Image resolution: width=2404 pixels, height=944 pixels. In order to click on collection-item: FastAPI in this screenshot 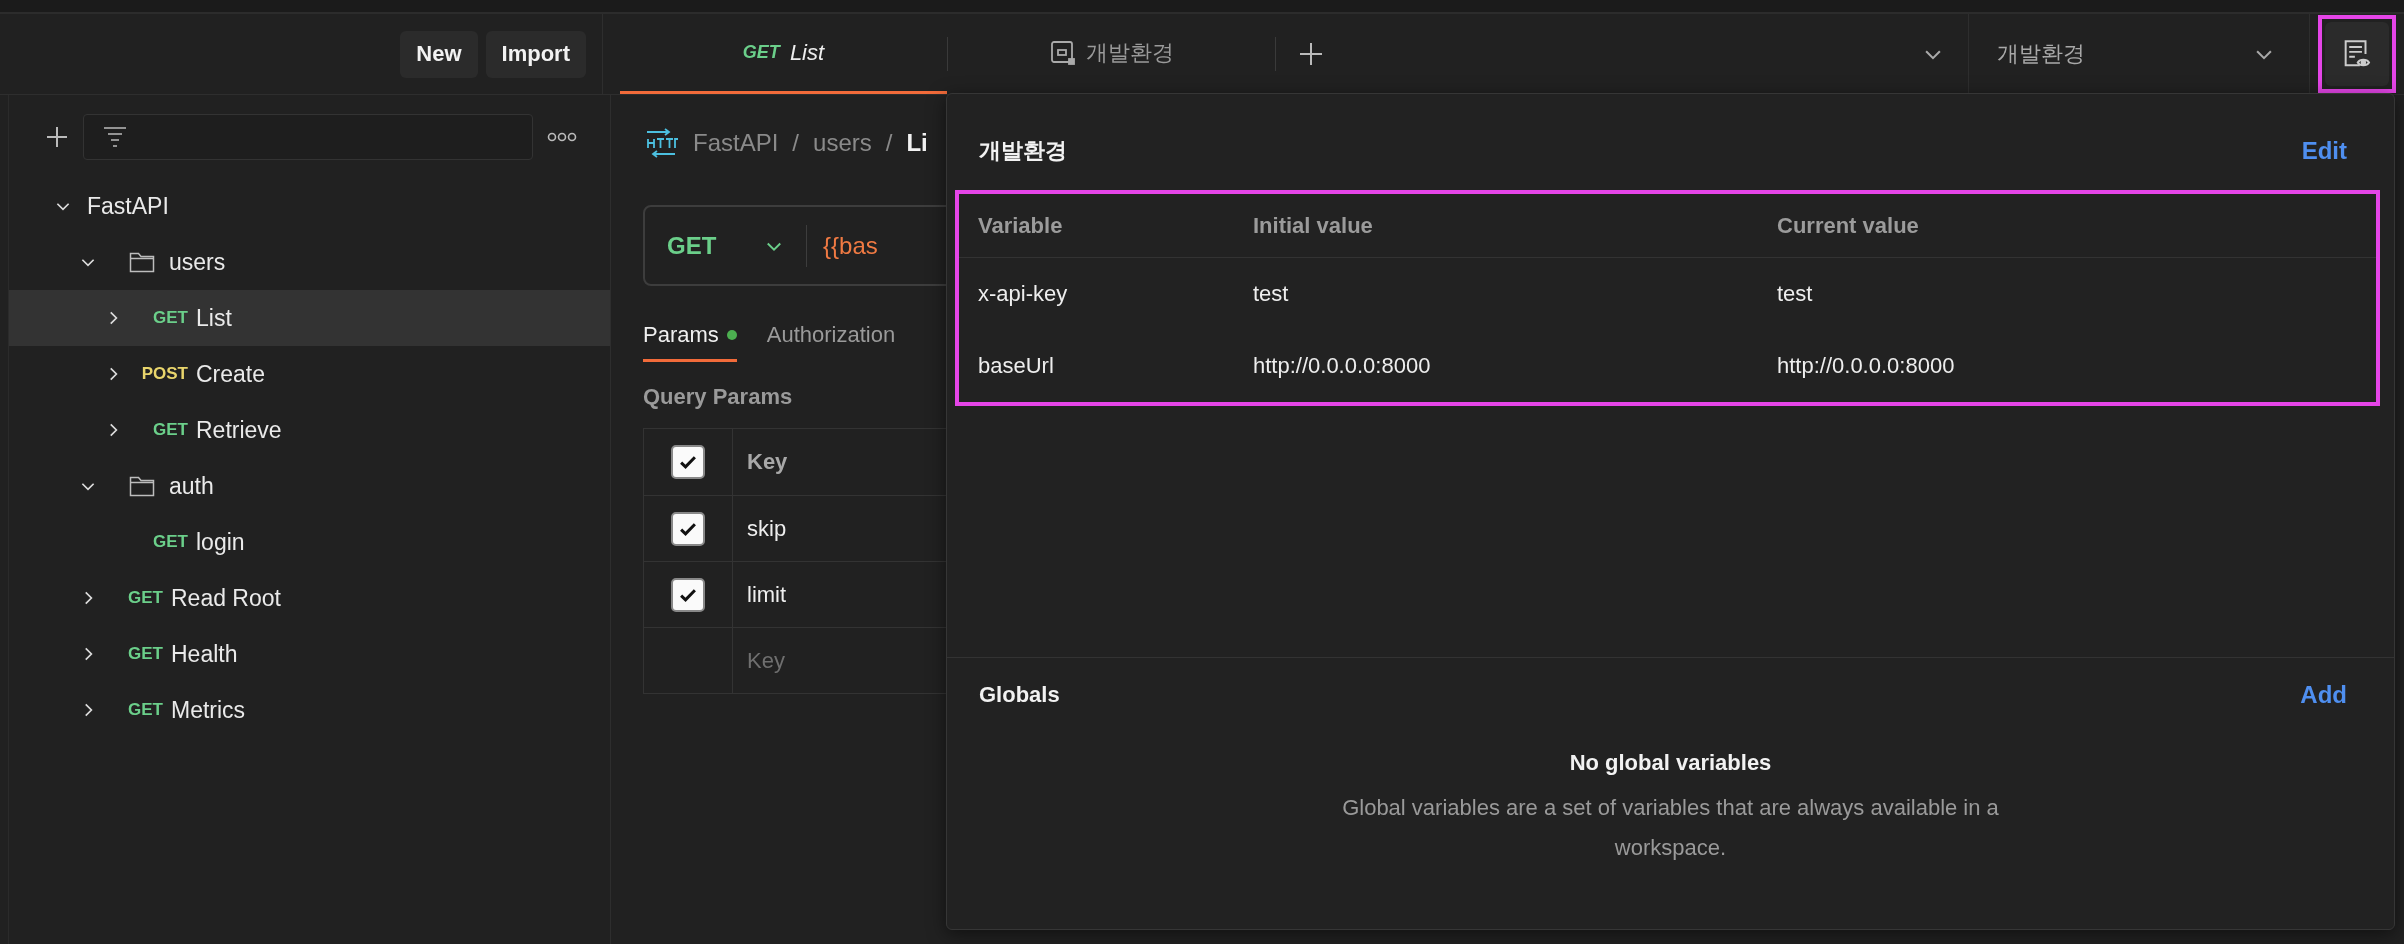, I will do `click(309, 206)`.